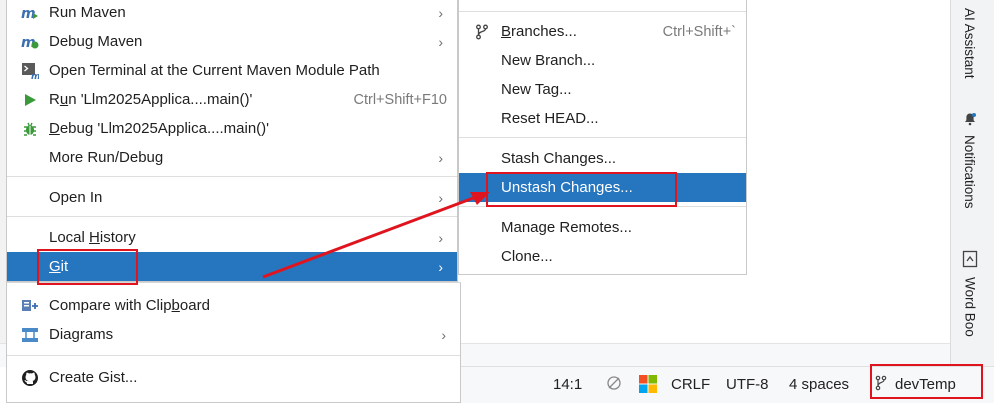  I want to click on annotation-arrow, so click(376, 235).